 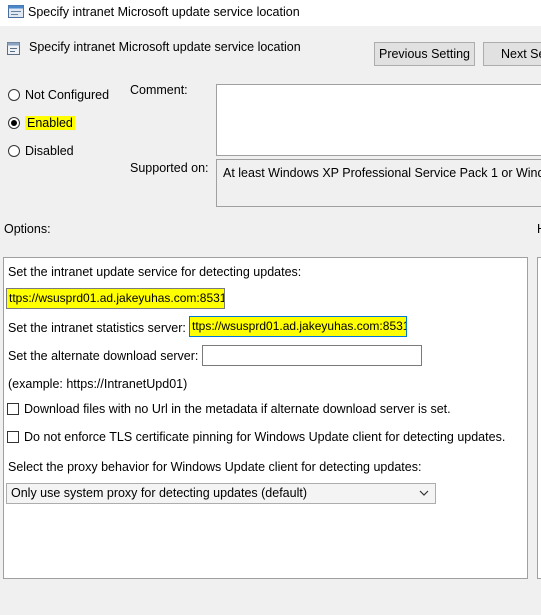 What do you see at coordinates (424, 54) in the screenshot?
I see `previous-setting-button: Previous Setting` at bounding box center [424, 54].